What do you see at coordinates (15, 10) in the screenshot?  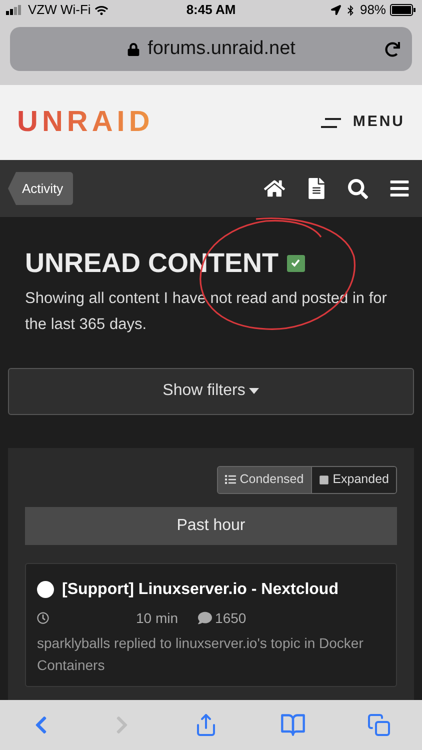 I see `signal-icon` at bounding box center [15, 10].